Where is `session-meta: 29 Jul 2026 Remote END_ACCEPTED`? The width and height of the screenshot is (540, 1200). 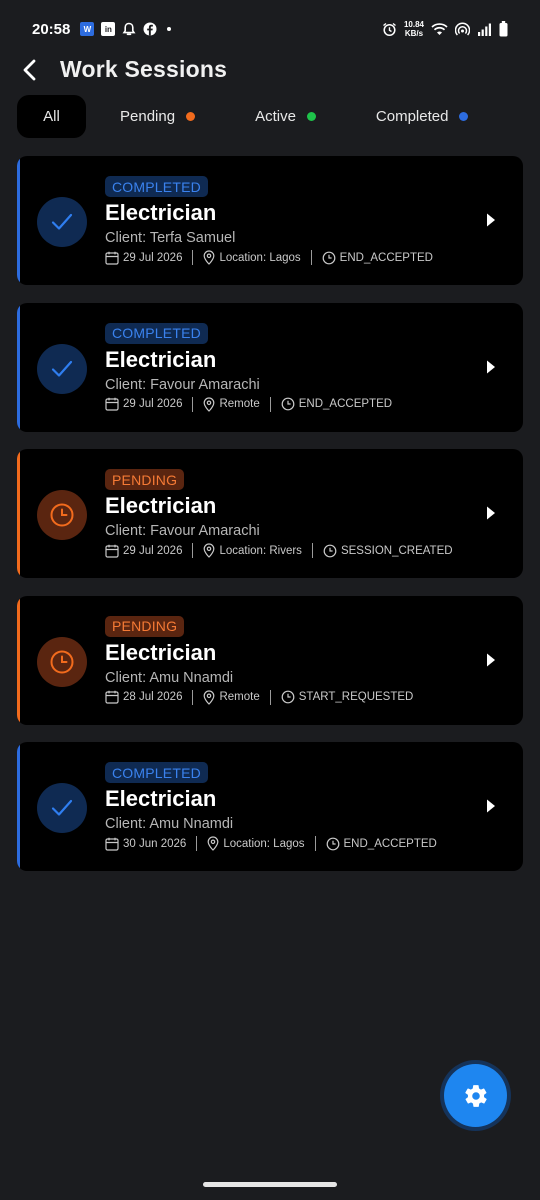 session-meta: 29 Jul 2026 Remote END_ACCEPTED is located at coordinates (248, 404).